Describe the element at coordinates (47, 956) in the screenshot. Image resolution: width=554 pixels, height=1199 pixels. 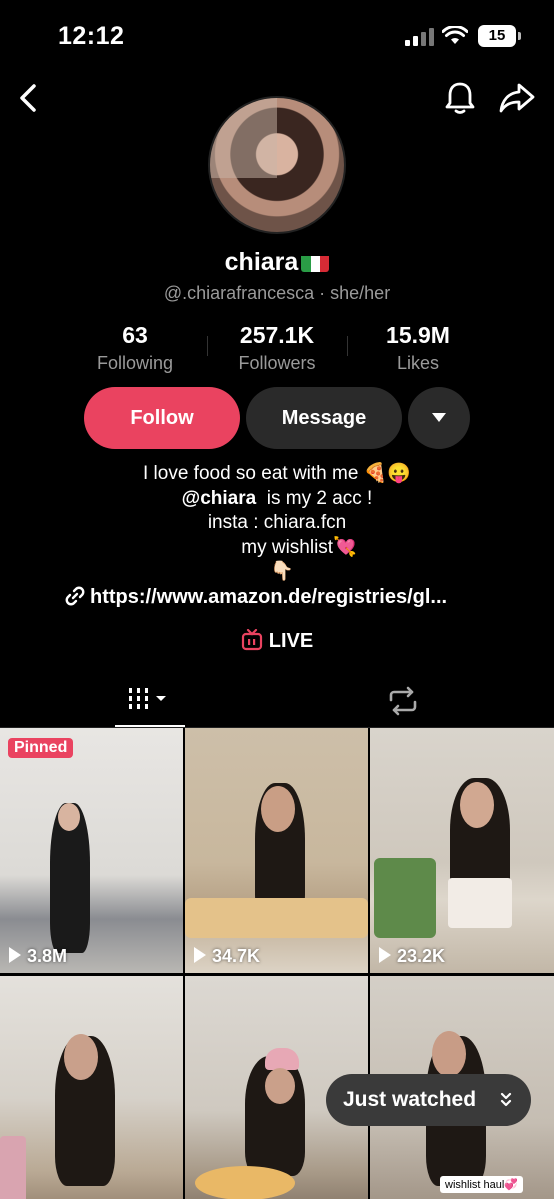
I see `view-count-text: 3.8M` at that location.